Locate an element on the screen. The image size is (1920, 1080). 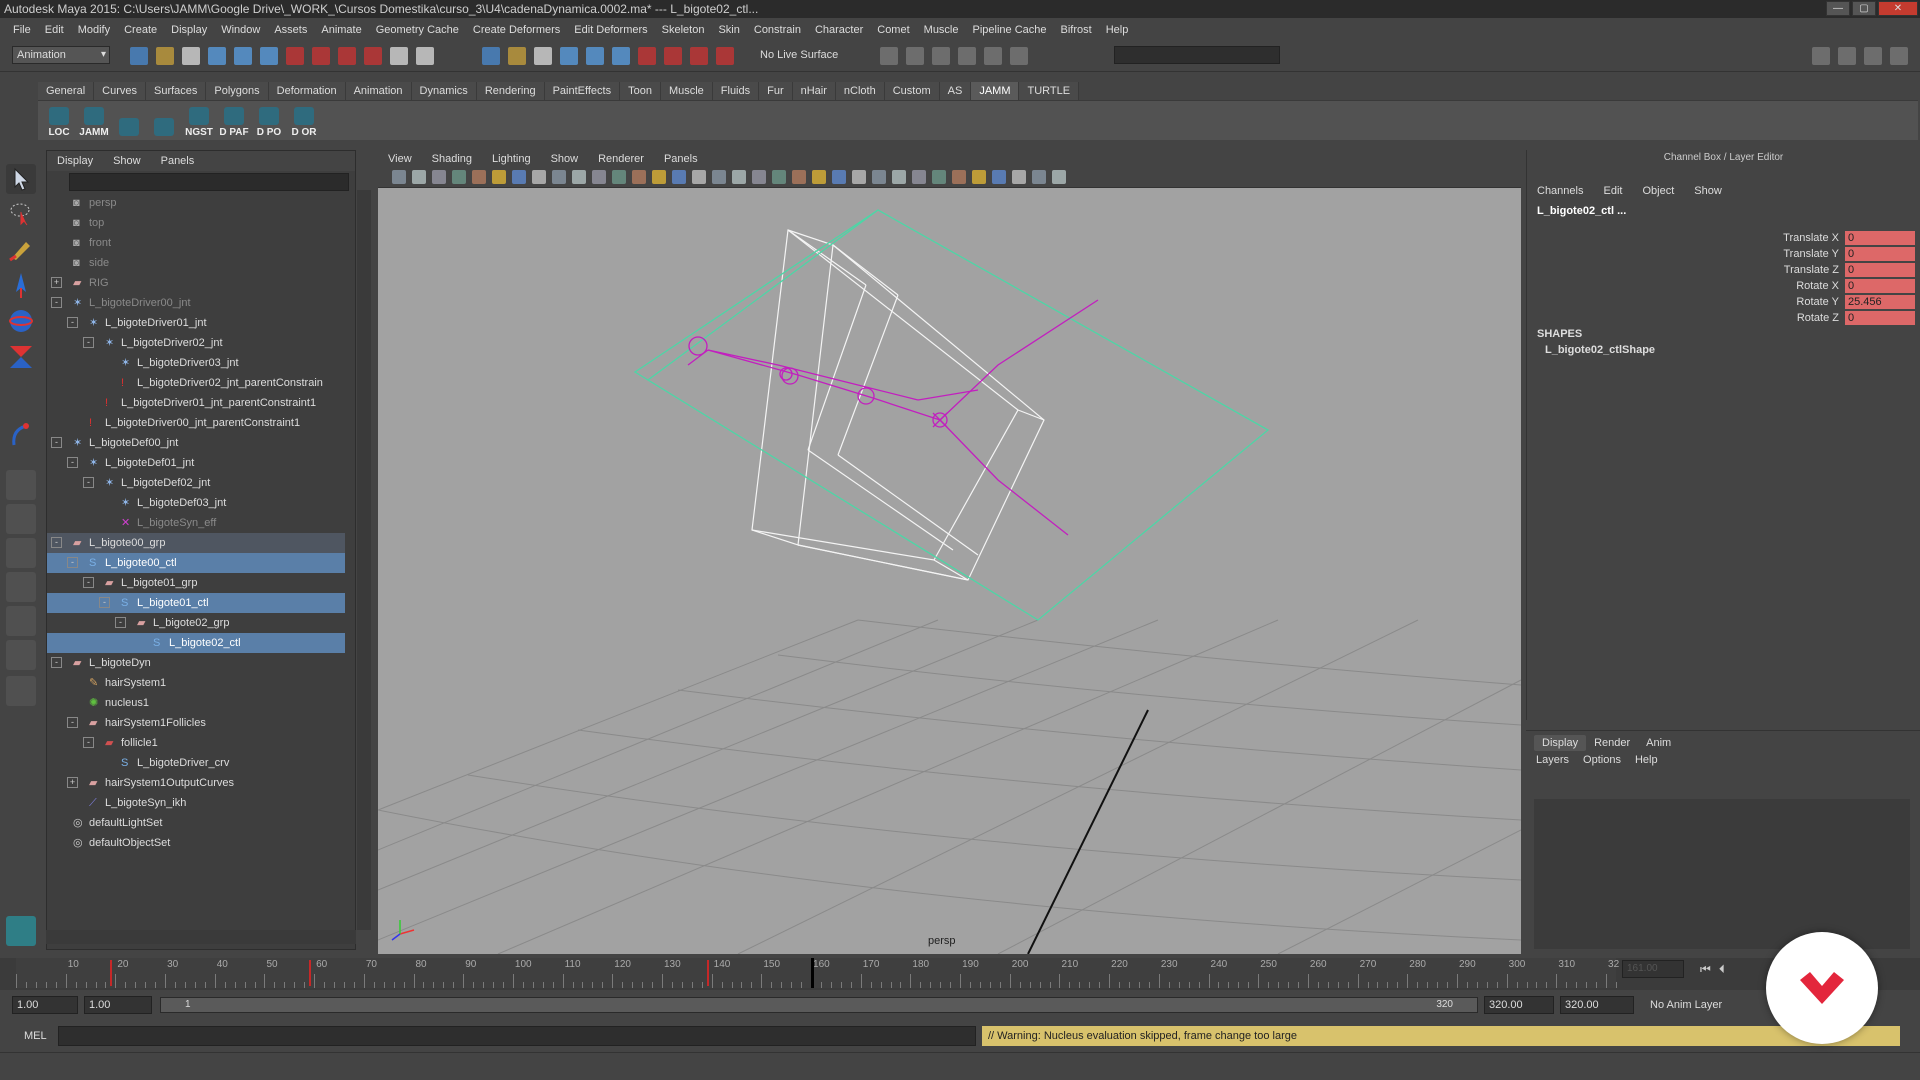
maximize-button: ▢ is located at coordinates (1864, 8).